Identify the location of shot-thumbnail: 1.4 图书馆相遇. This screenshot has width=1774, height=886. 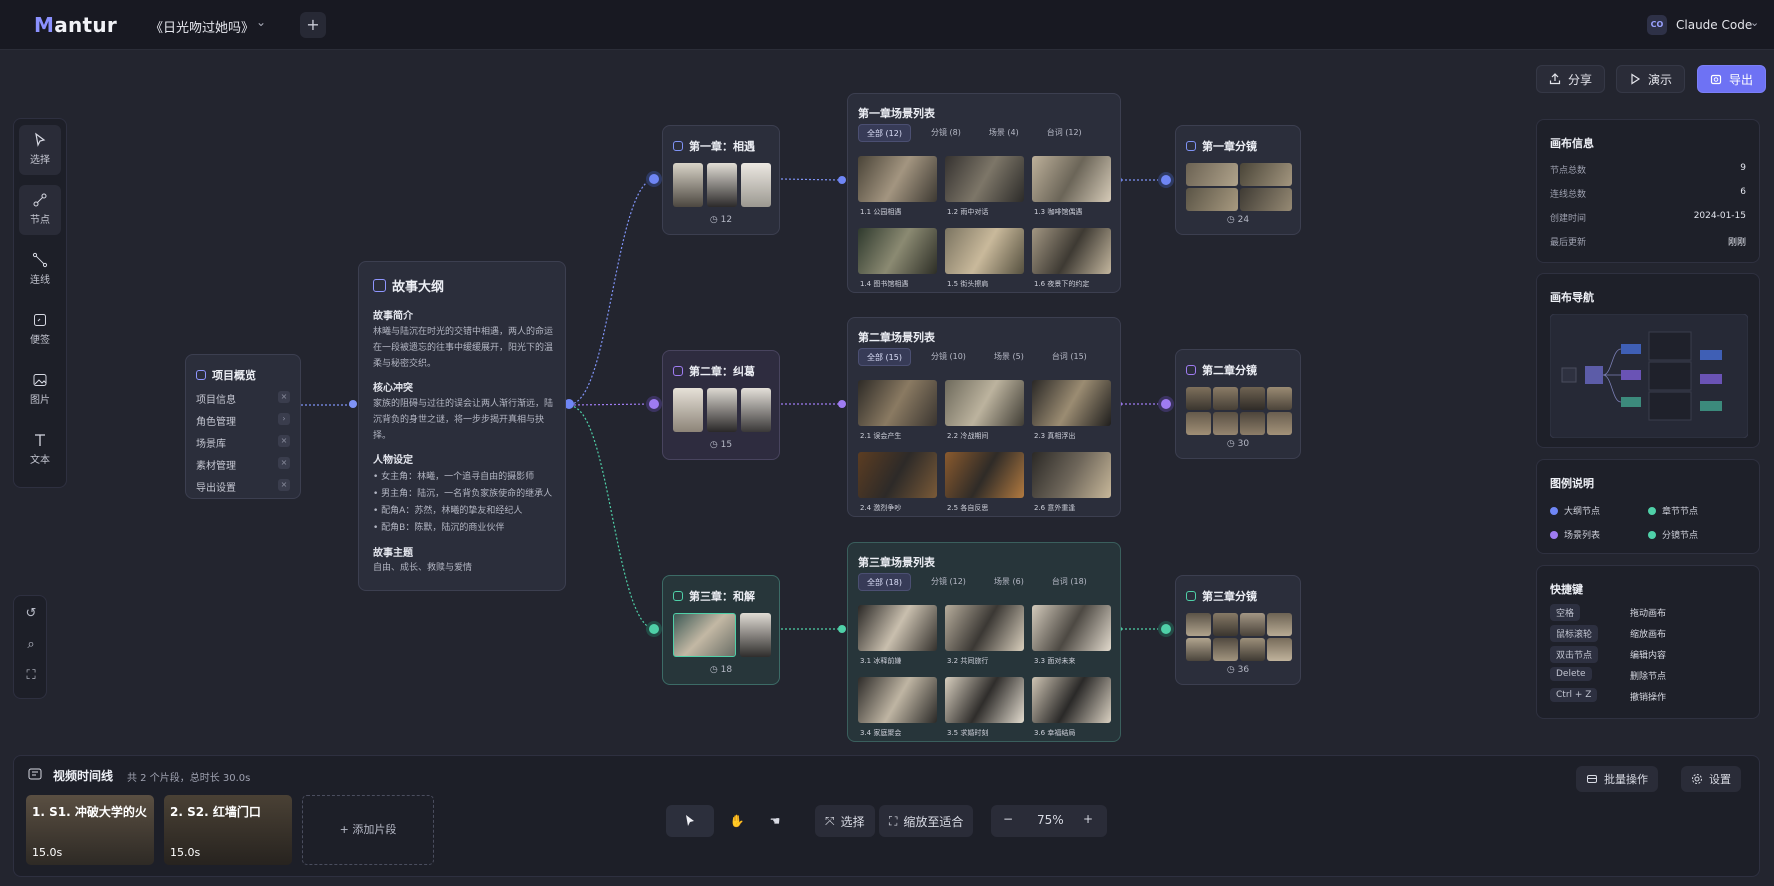
(897, 258).